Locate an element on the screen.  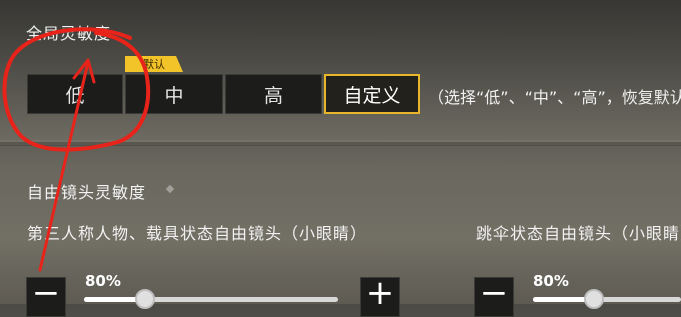
third-person-sensitivity-value: 80% is located at coordinates (103, 281).